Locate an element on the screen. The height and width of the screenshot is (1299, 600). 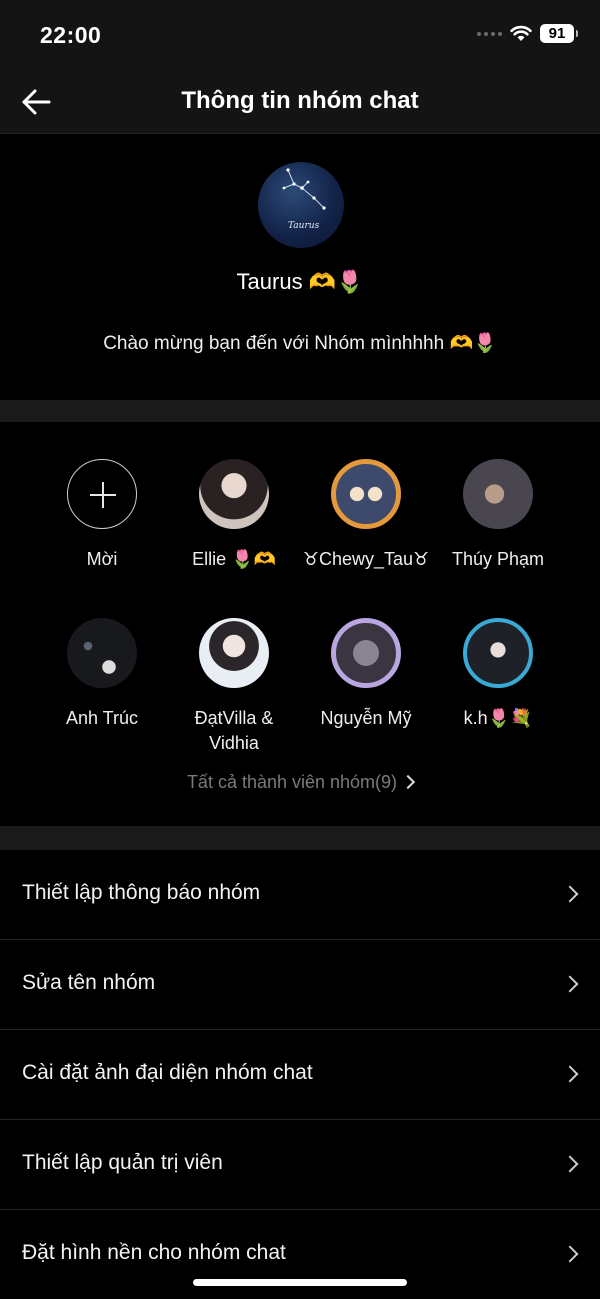
member-name: Anh Trúc is located at coordinates (102, 718).